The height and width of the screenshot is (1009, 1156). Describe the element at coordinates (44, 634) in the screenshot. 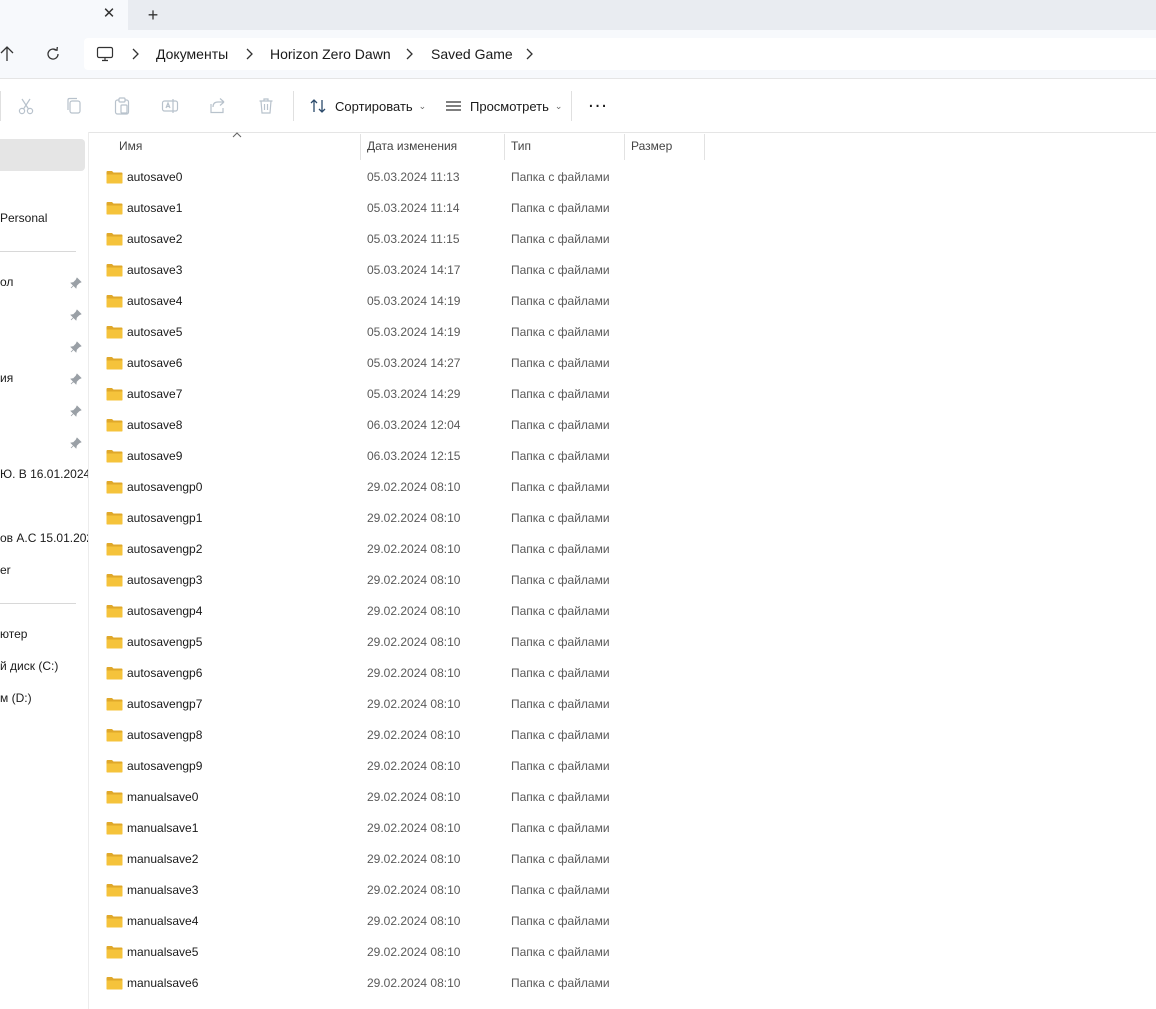

I see `sidebar-item-this-pc: ютер` at that location.